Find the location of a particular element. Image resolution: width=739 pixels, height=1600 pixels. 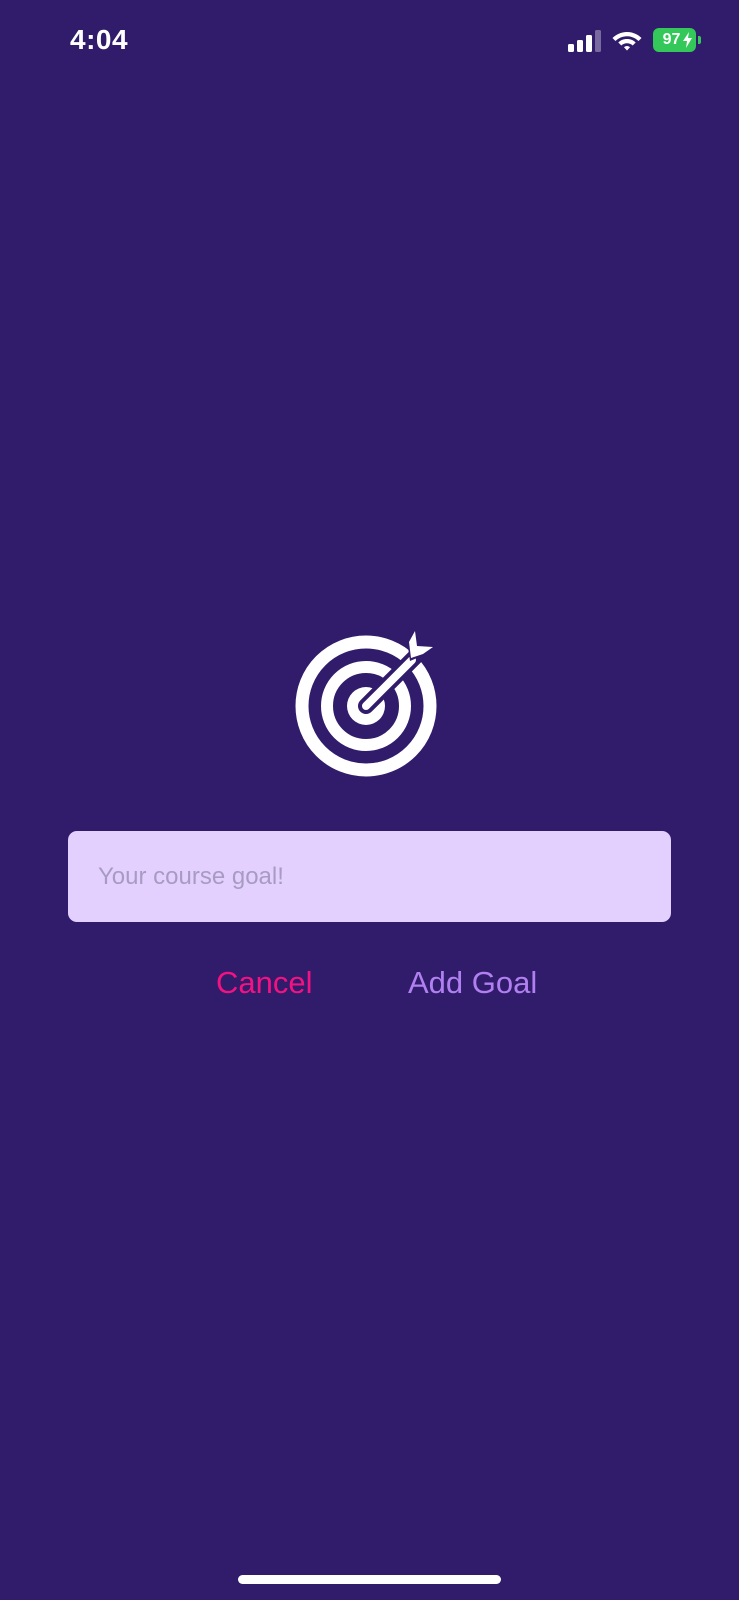

home-indicator is located at coordinates (369, 1579).